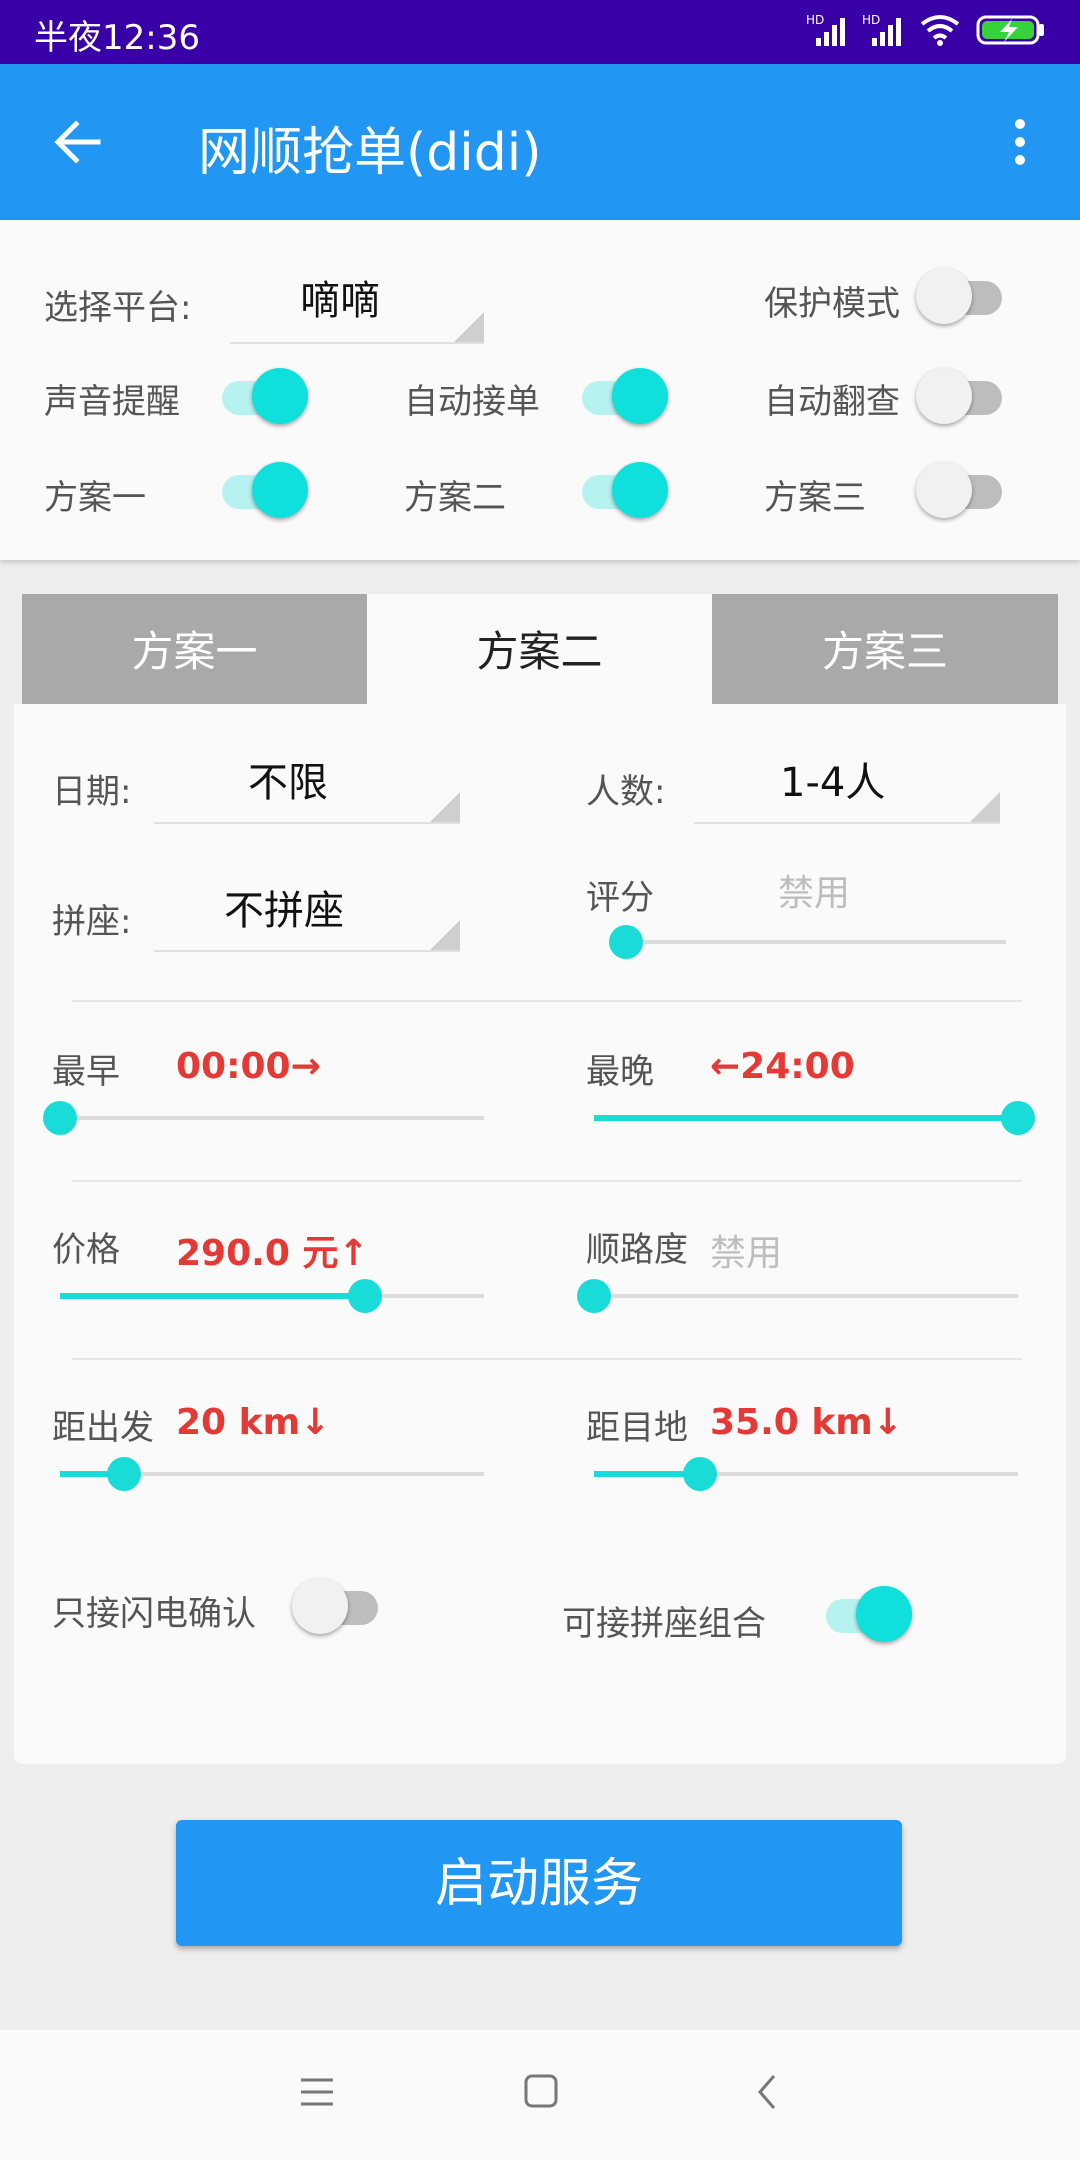  Describe the element at coordinates (86, 1072) in the screenshot. I see `earliest-label: 最早` at that location.